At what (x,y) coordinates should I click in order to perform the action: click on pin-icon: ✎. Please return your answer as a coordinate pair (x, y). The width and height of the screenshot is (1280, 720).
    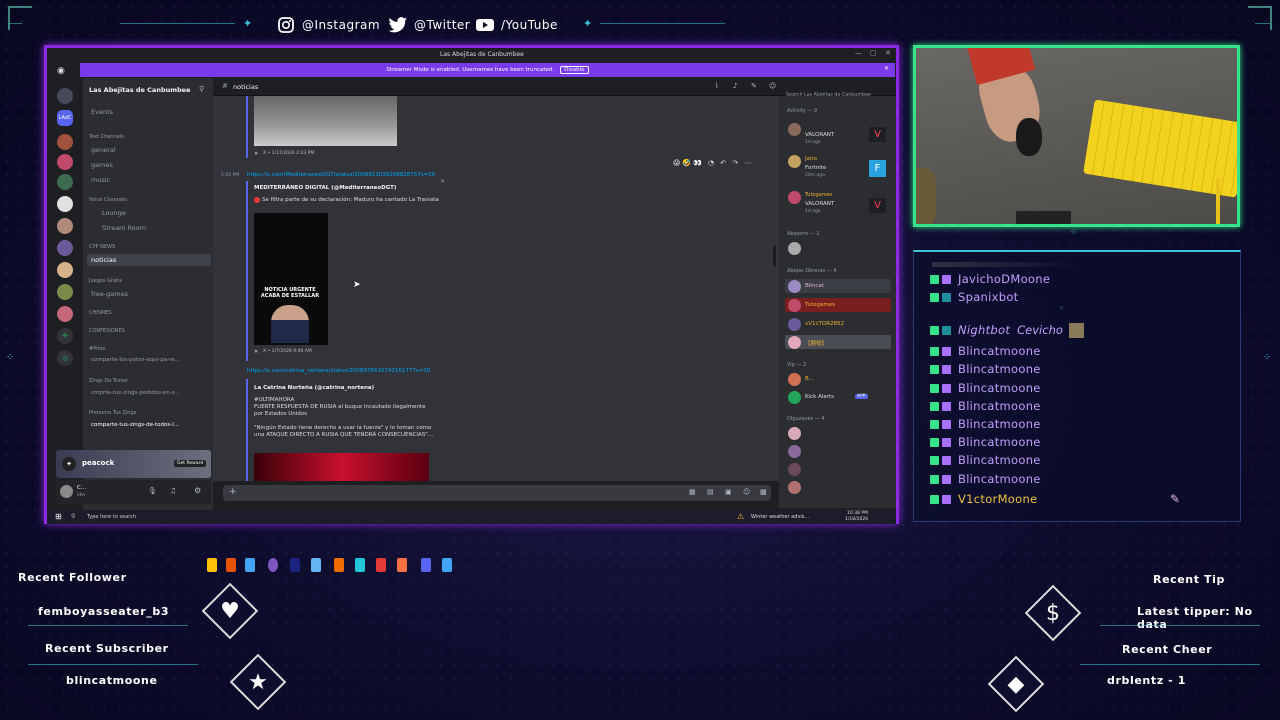
    Looking at the image, I should click on (754, 86).